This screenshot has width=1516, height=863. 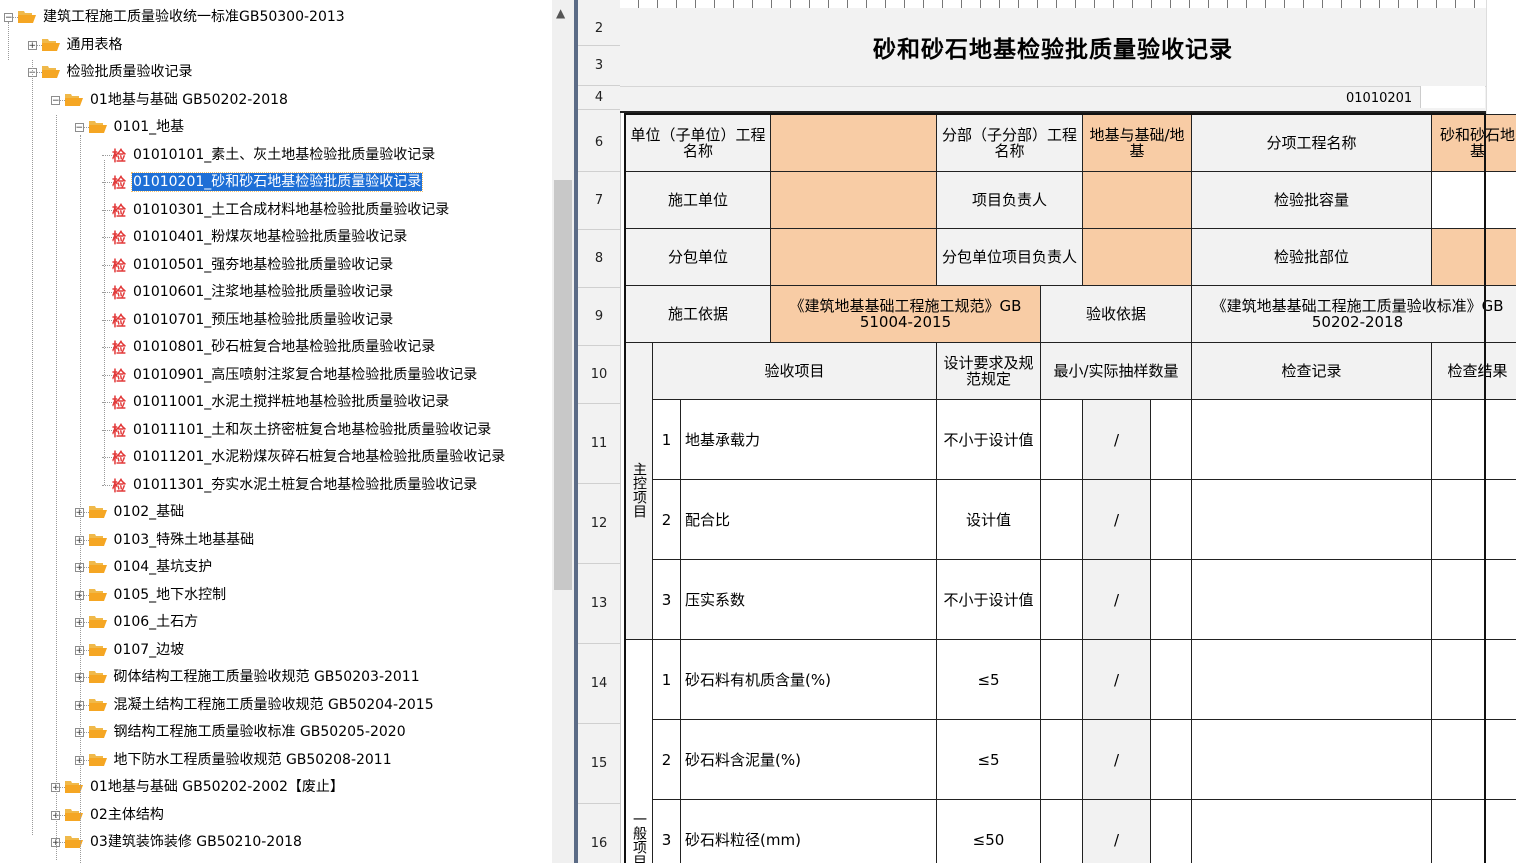 I want to click on tree-item-form: 检 01010701_预压地基检验批质量验收记录, so click(x=276, y=320).